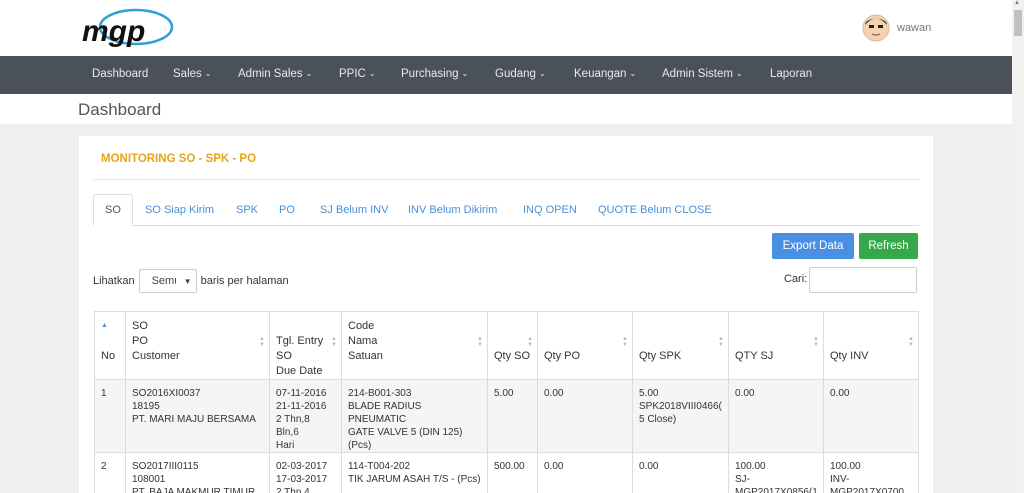  Describe the element at coordinates (380, 393) in the screenshot. I see `cell-text: 214-B001-303` at that location.